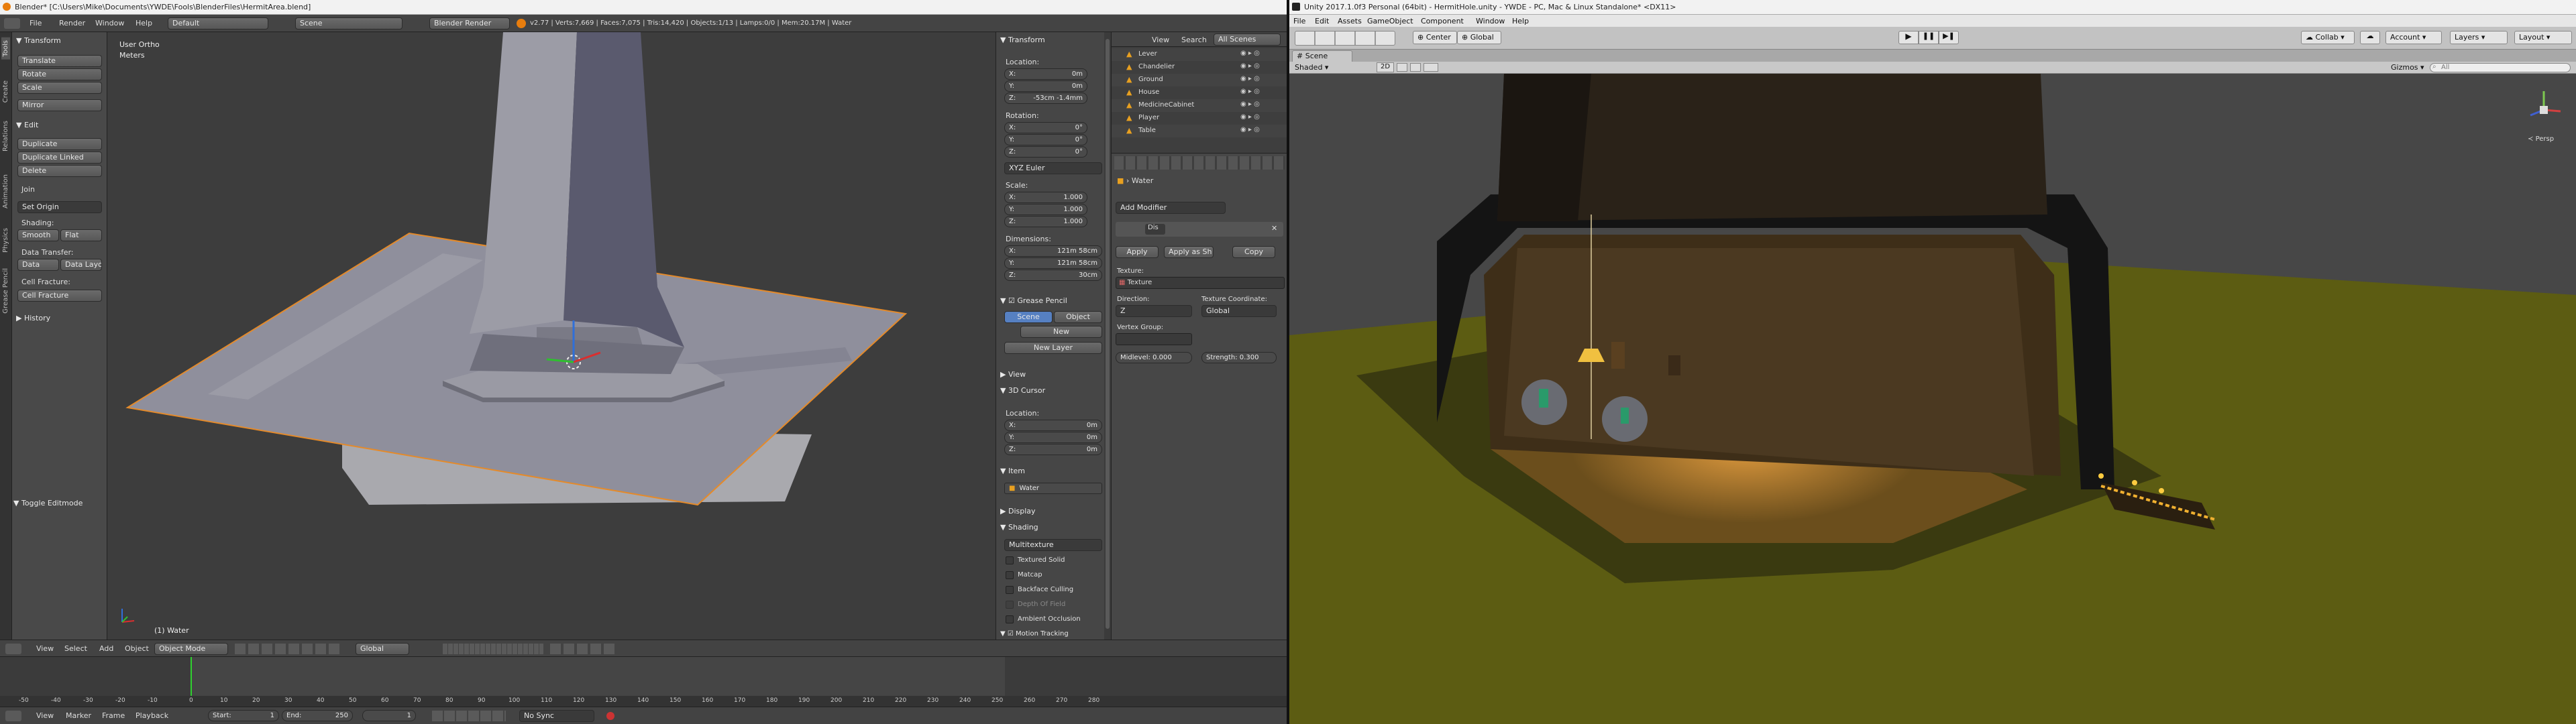 This screenshot has width=2576, height=724. What do you see at coordinates (36, 23) in the screenshot?
I see `menu-file: File` at bounding box center [36, 23].